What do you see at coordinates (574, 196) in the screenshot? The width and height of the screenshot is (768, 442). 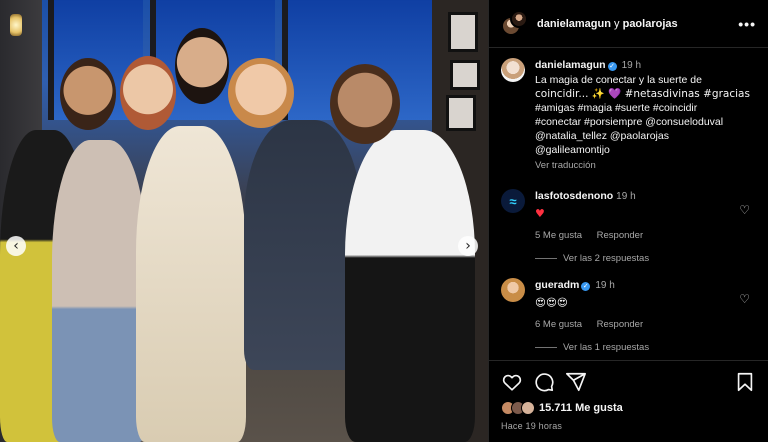 I see `comment-username: lasfotosdenono` at bounding box center [574, 196].